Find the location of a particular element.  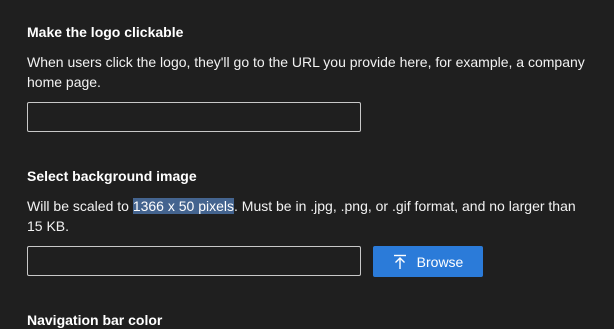

logo-link-title: Make the logo clickable is located at coordinates (105, 32).